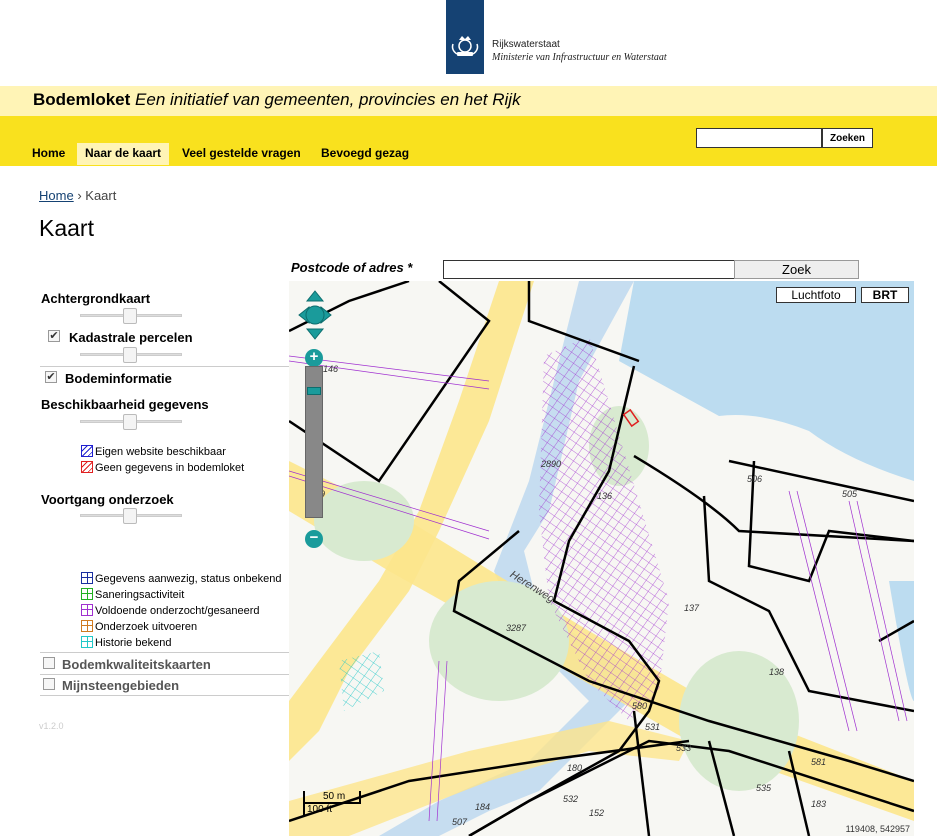  What do you see at coordinates (315, 296) in the screenshot?
I see `pan-up-icon` at bounding box center [315, 296].